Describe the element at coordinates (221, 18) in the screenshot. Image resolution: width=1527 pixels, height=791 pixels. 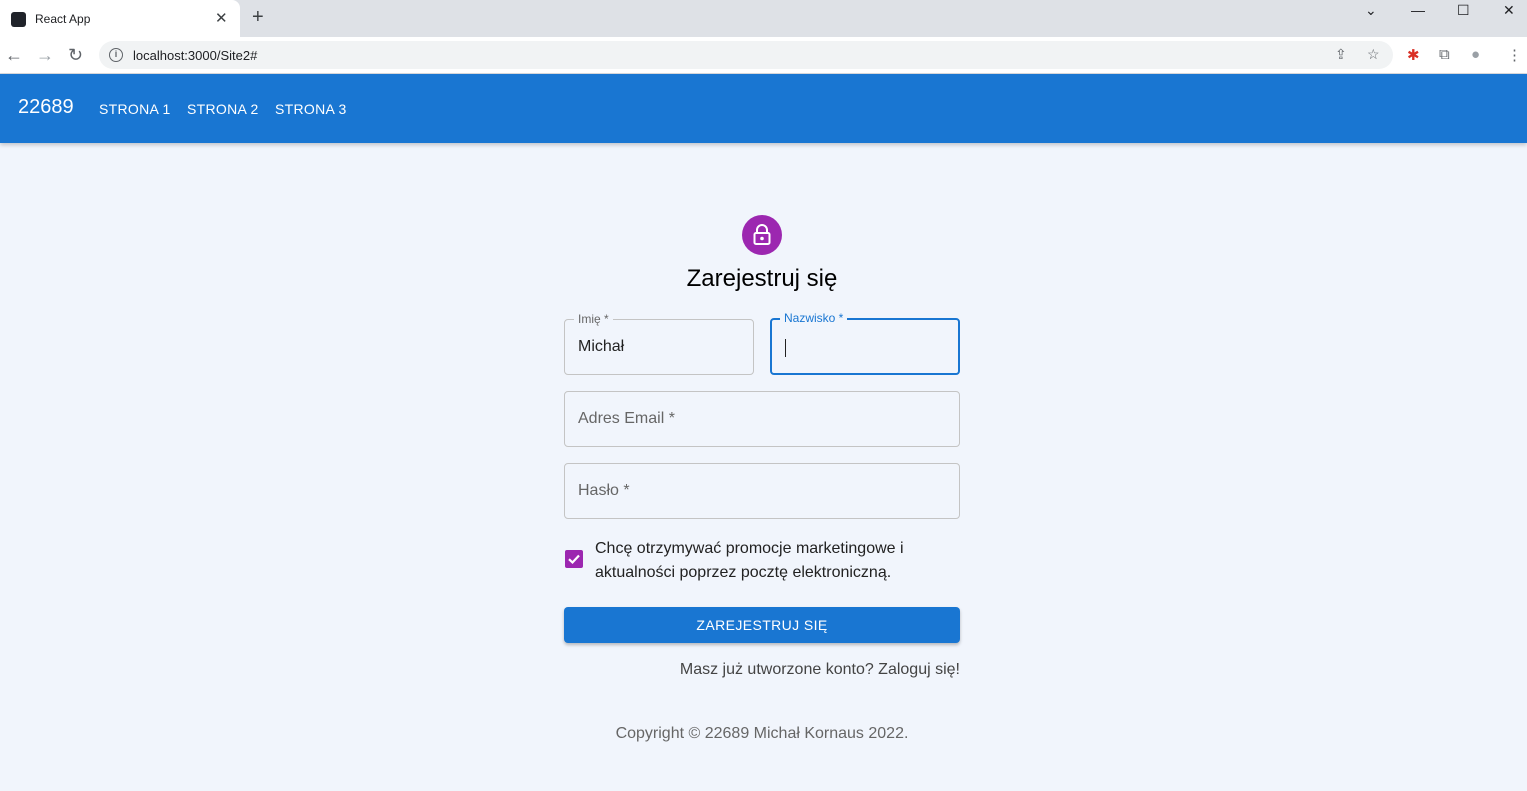
I see `tab-close-icon: ✕` at that location.